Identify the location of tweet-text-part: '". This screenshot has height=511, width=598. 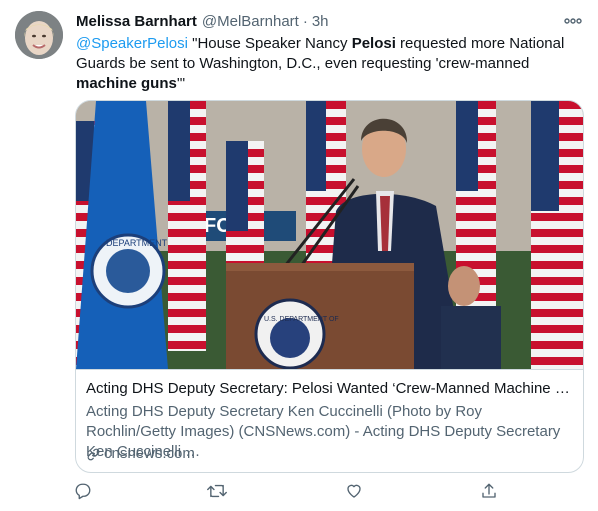
(181, 83).